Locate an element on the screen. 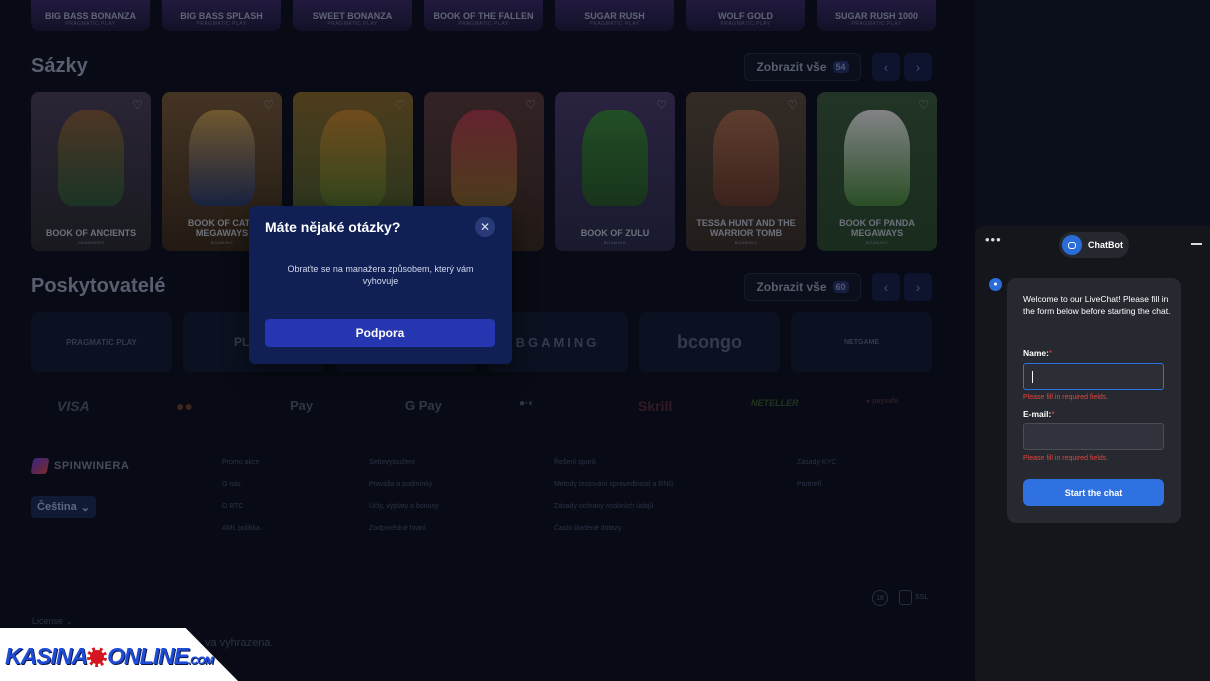  age-restriction-icon: 18 is located at coordinates (880, 598).